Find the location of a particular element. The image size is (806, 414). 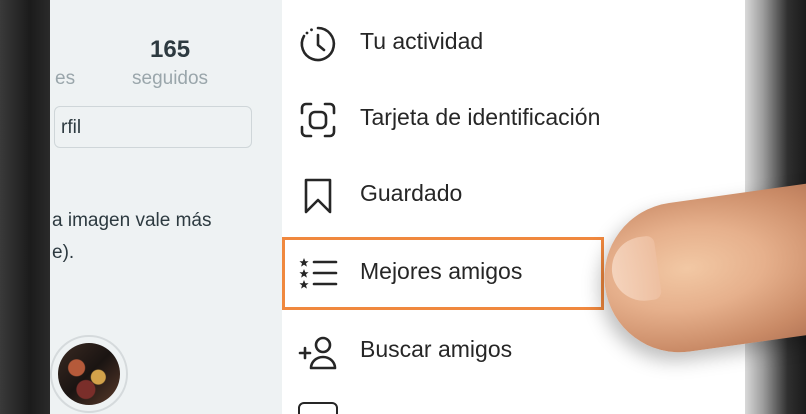

story-highlight is located at coordinates (89, 374).